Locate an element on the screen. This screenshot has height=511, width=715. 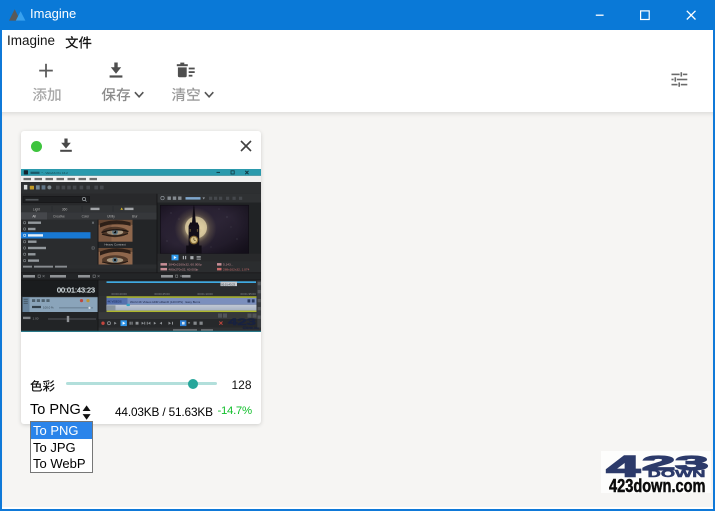
svg-text: 00:01:35:00 is located at coordinates (249, 294).